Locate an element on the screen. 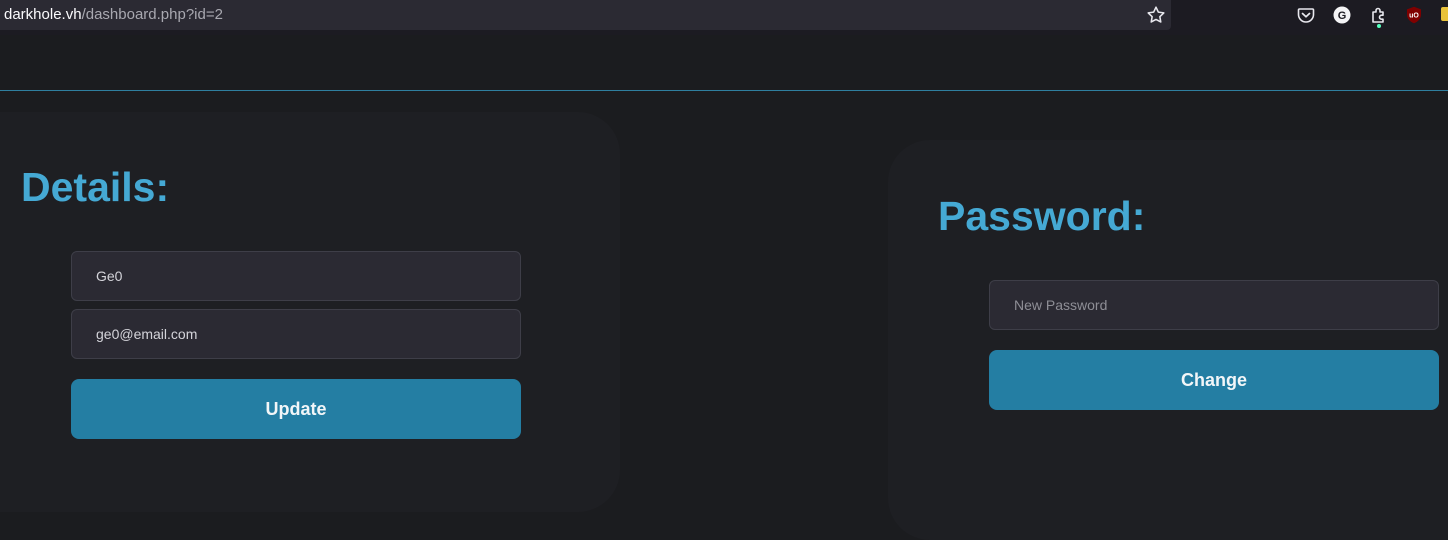 The width and height of the screenshot is (1448, 540). url-host: darkhole.vh is located at coordinates (43, 14).